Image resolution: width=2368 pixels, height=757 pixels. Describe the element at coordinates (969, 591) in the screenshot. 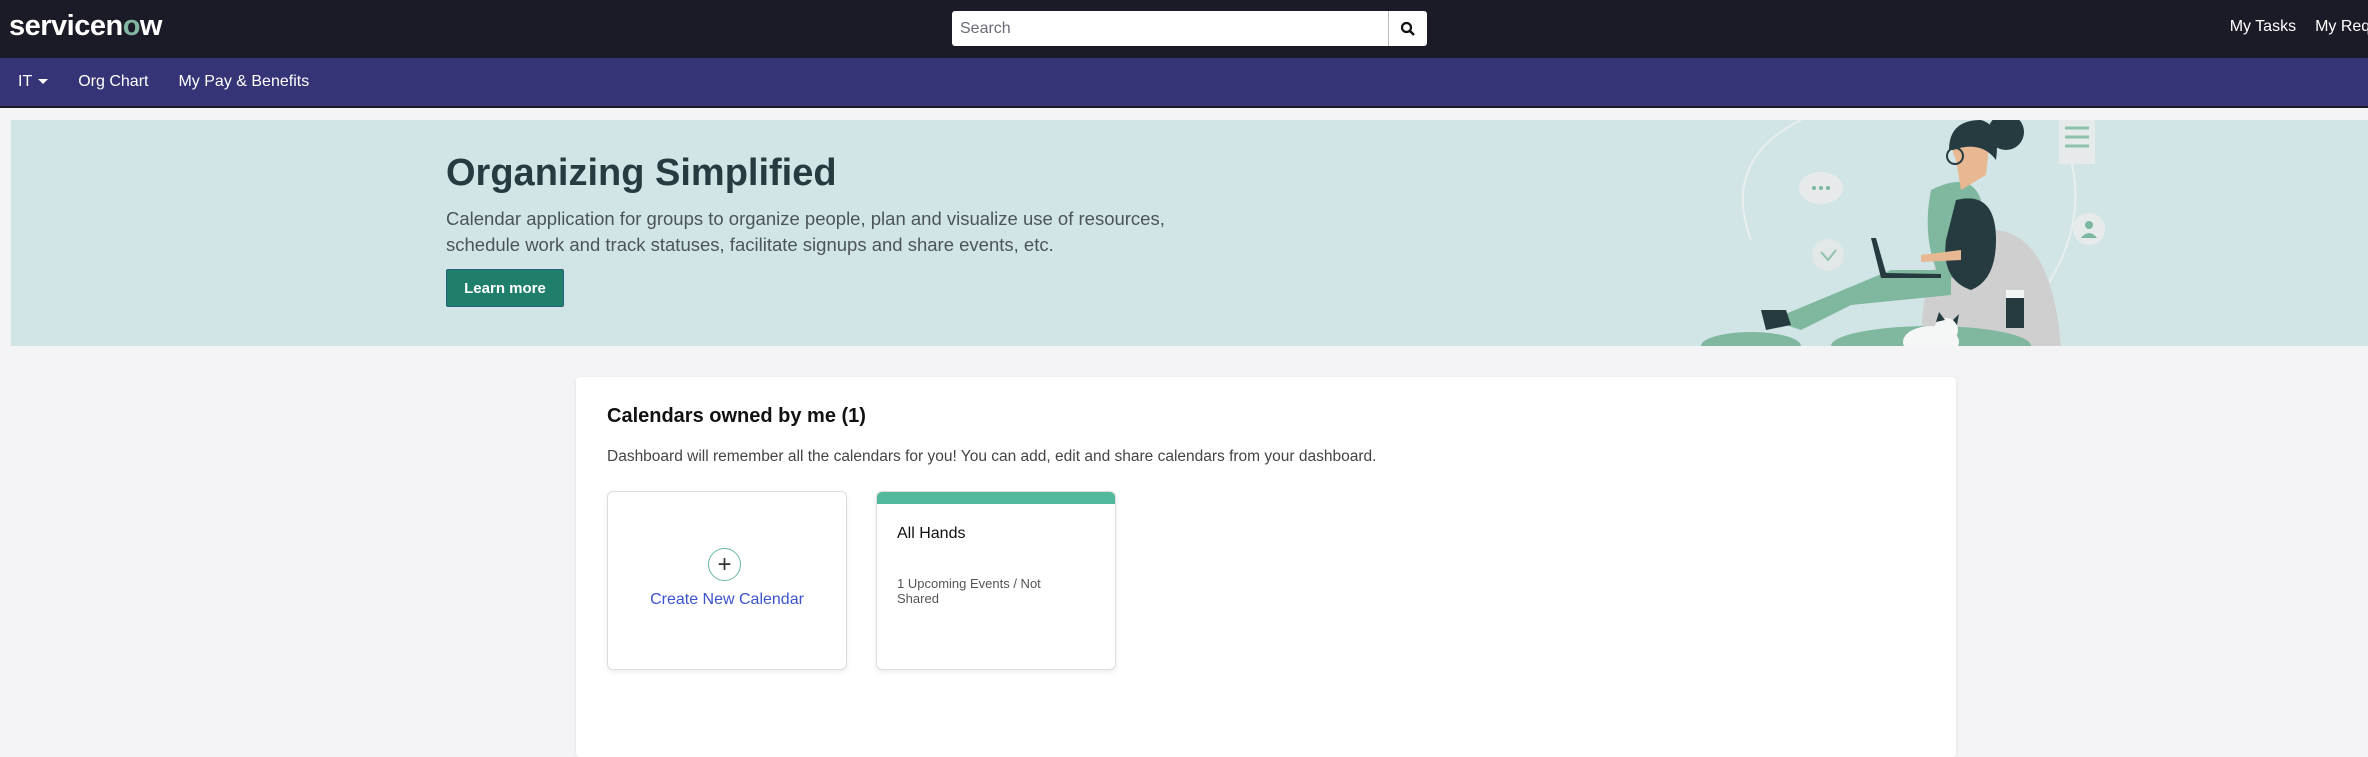

I see `calendar-status: 1 Upcoming Events / Not Shared` at that location.